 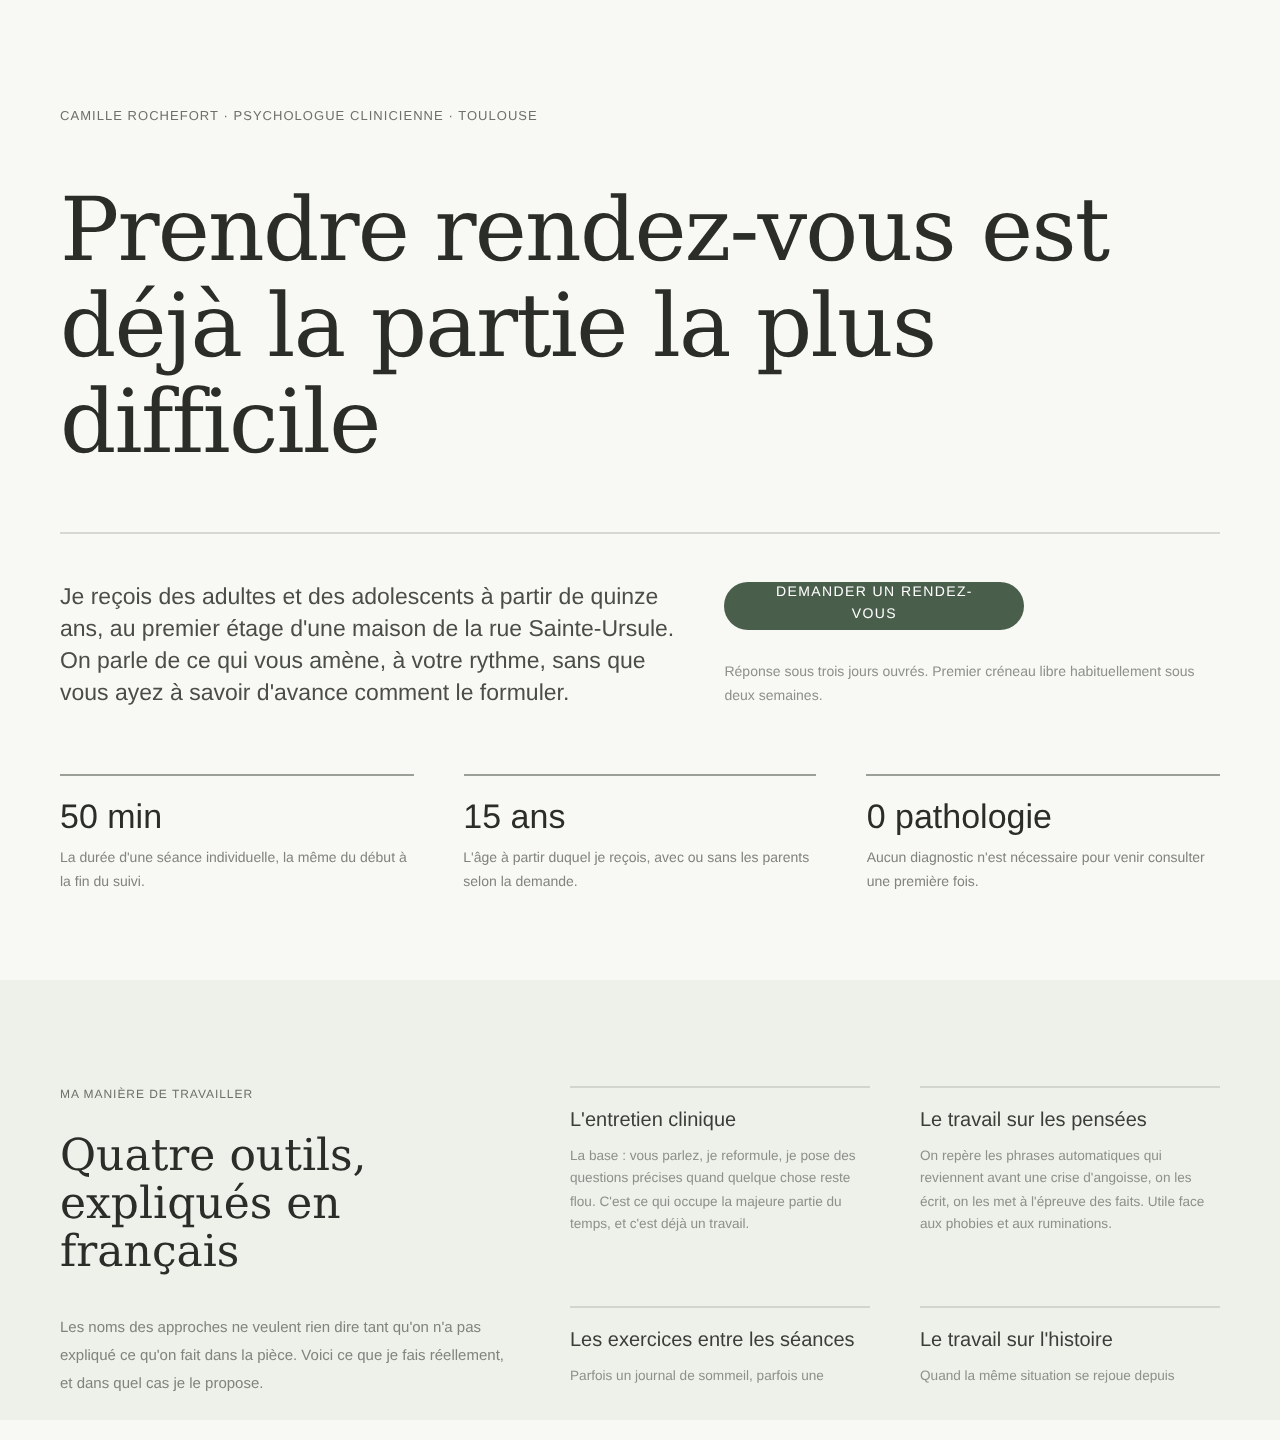 What do you see at coordinates (214, 1205) in the screenshot?
I see `section-title: Quatre outils, expliqués en français` at bounding box center [214, 1205].